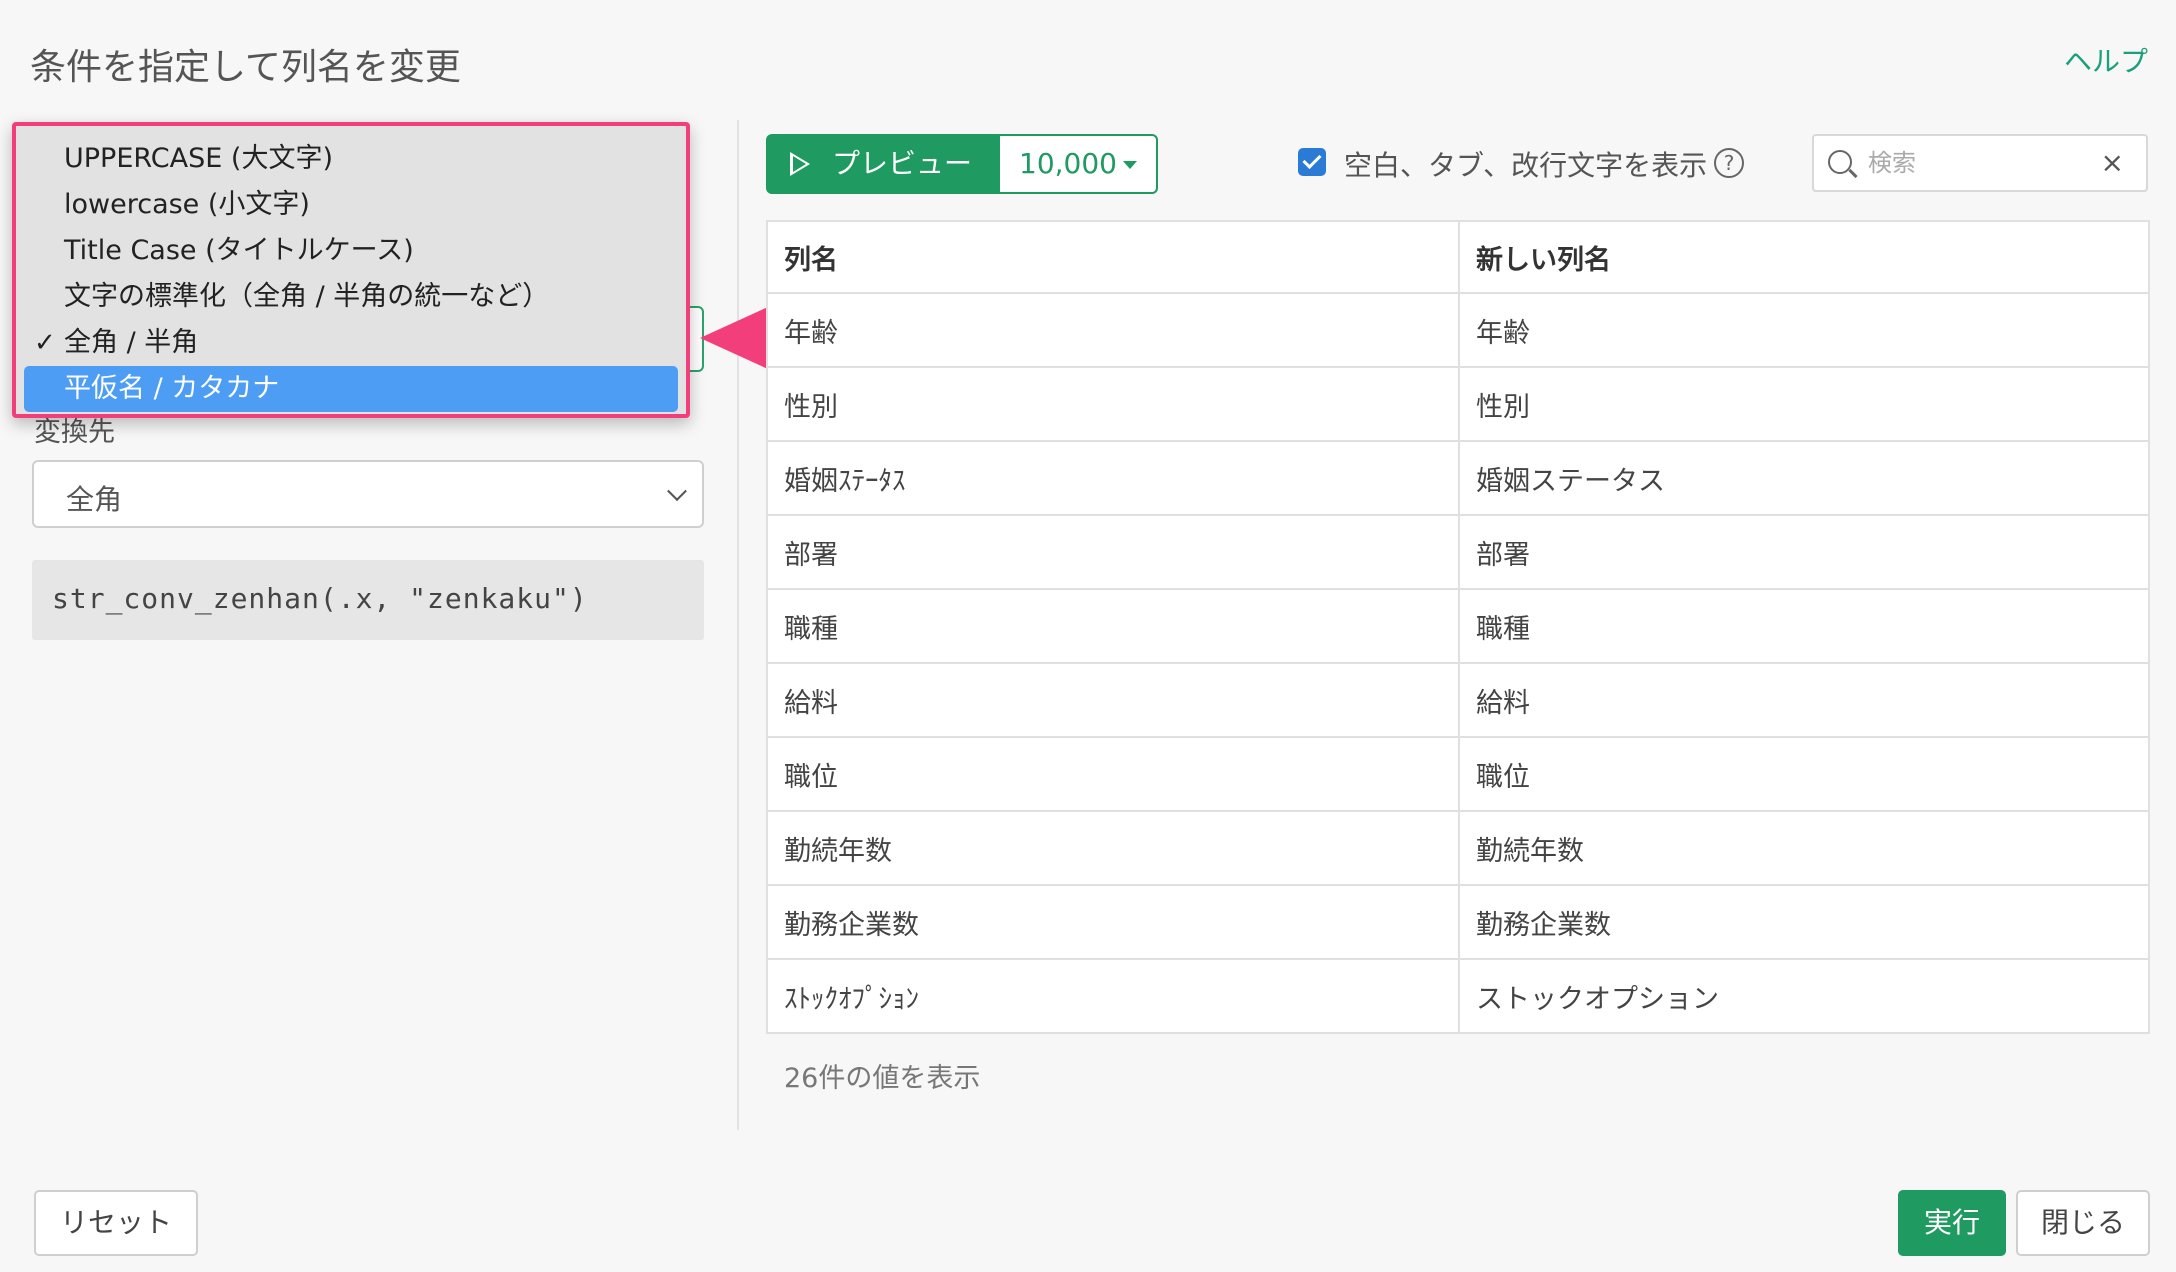 The height and width of the screenshot is (1272, 2176). I want to click on table-row: 性別 性別, so click(1458, 404).